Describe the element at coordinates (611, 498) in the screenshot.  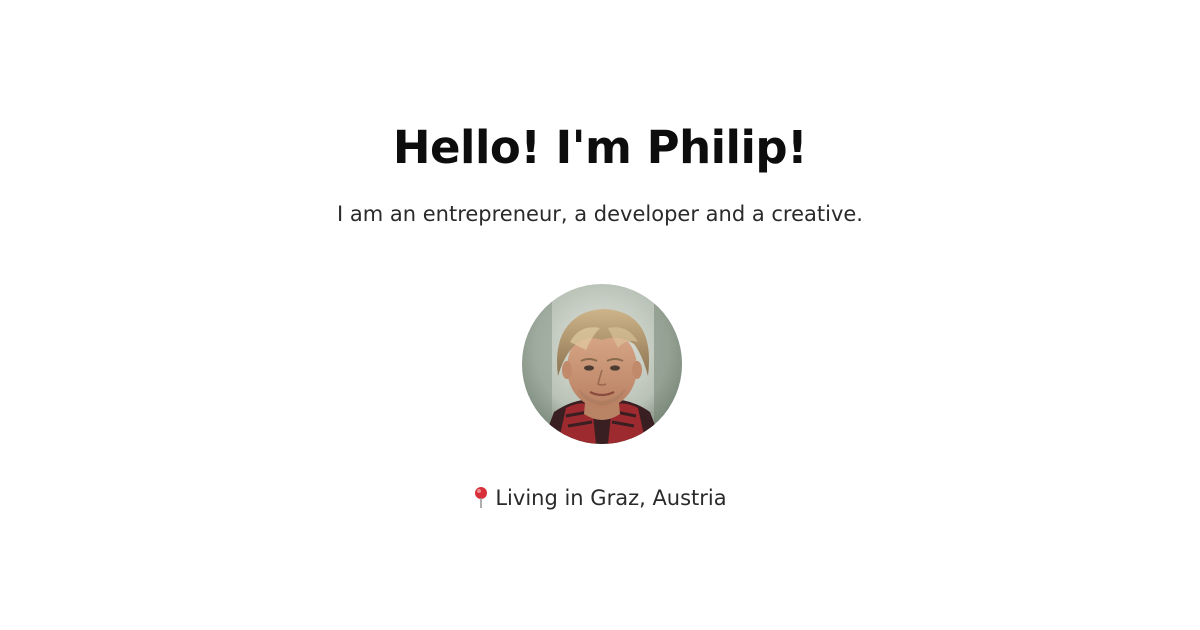
I see `location-text: Living in Graz, Austria` at that location.